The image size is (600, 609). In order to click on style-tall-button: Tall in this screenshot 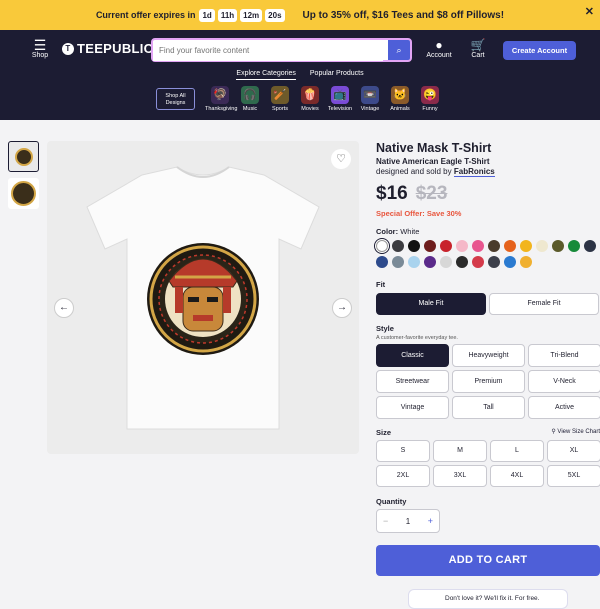, I will do `click(488, 407)`.